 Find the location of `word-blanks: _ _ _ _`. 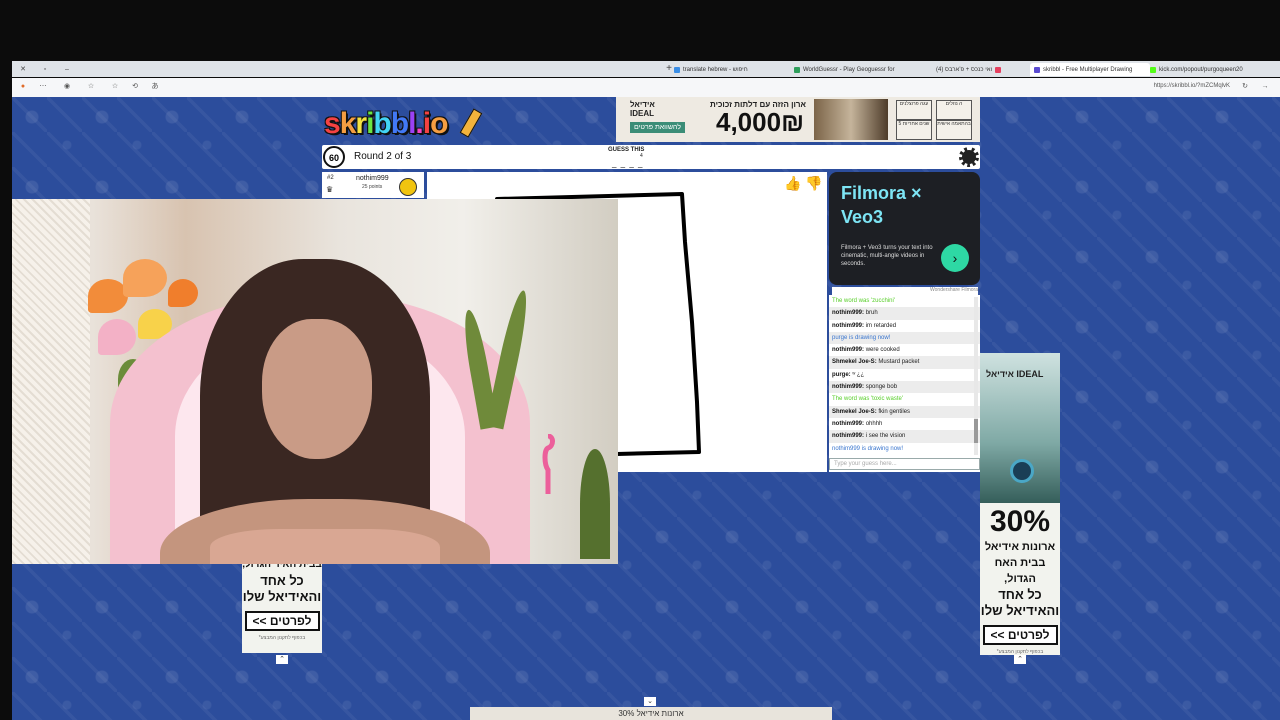

word-blanks: _ _ _ _ is located at coordinates (628, 163).